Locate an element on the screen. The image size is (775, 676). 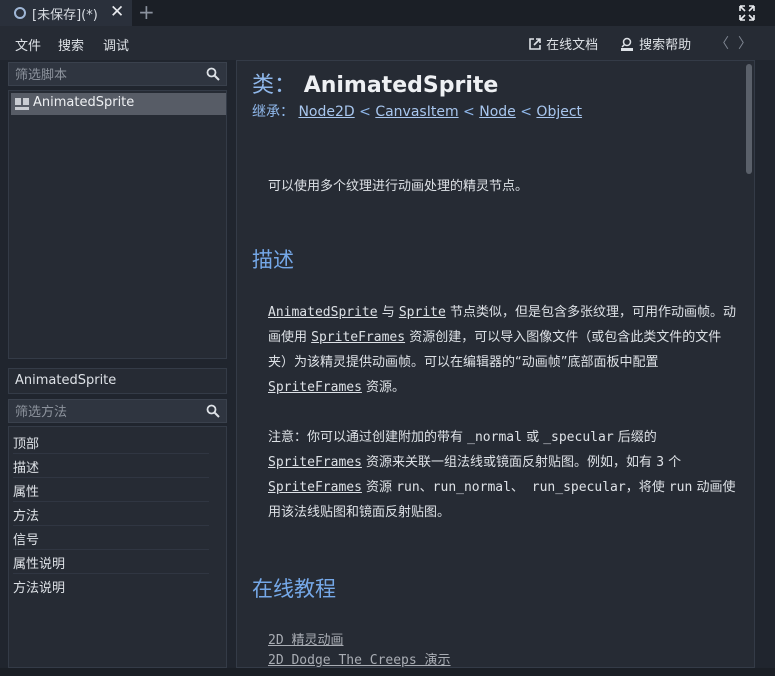
tutorial-link-dodge-the-creeps: 2D Dodge The Creeps 演示 is located at coordinates (359, 658).